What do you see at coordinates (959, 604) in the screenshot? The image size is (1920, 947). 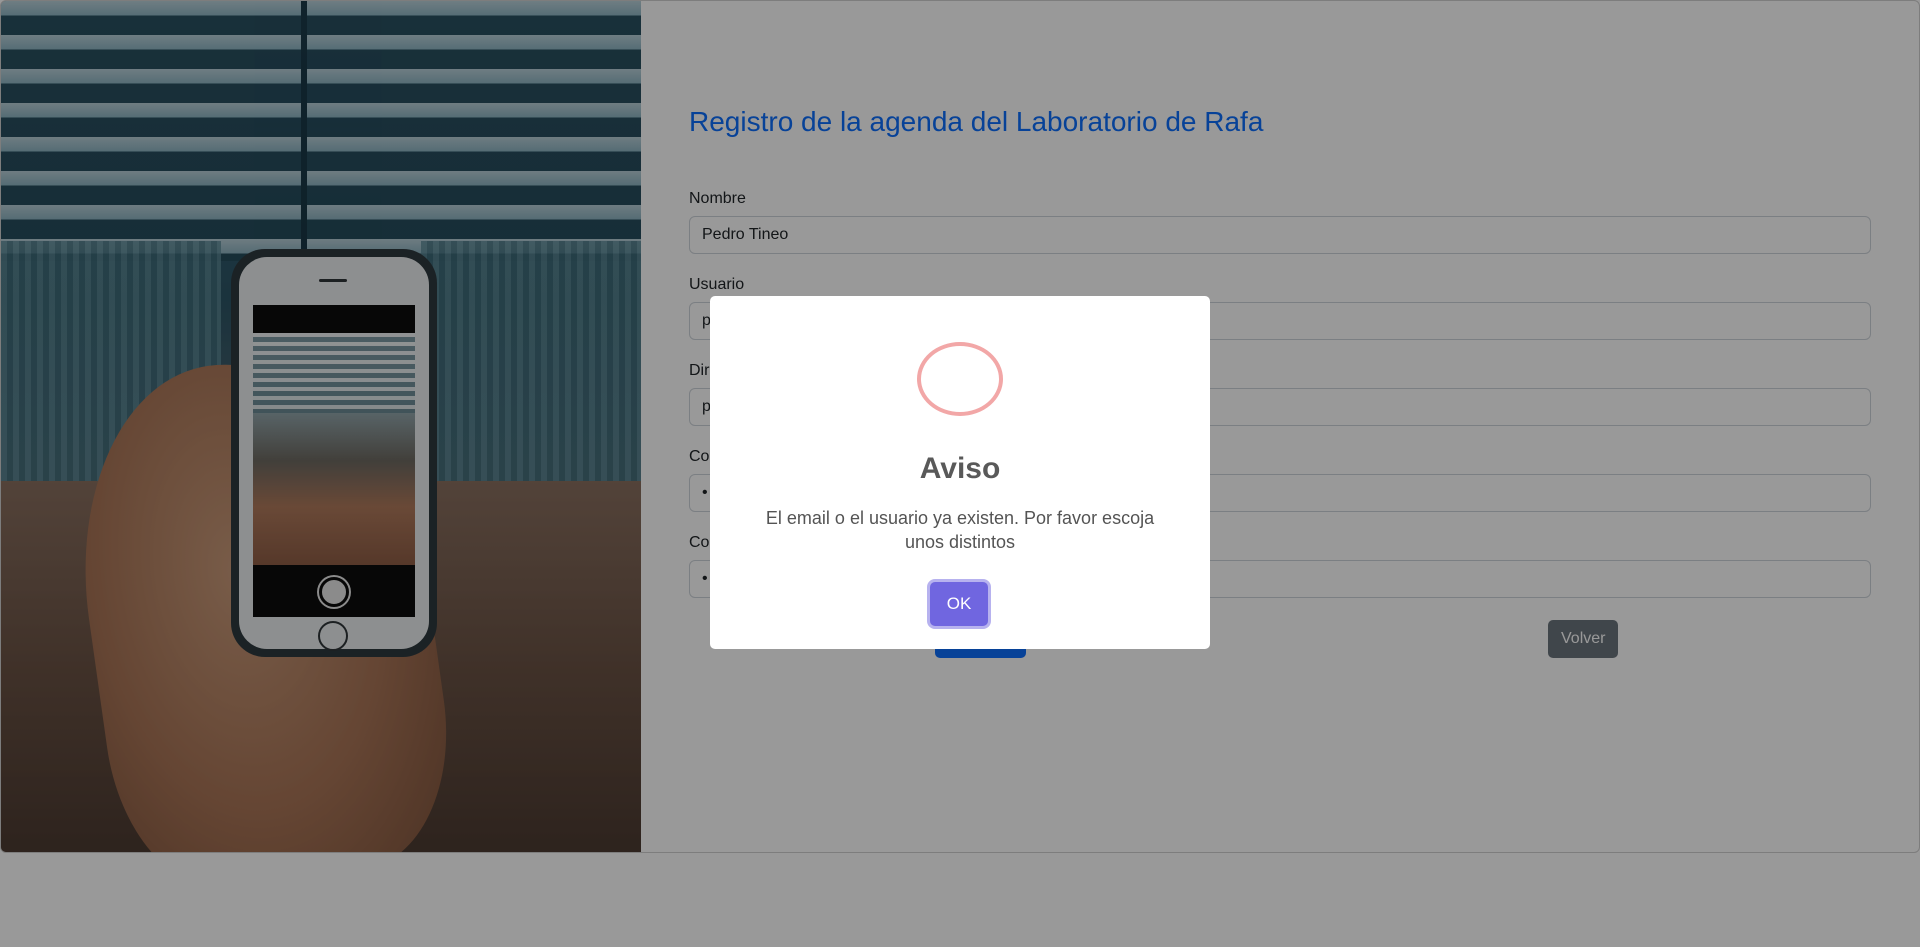 I see `ok-button: OK` at bounding box center [959, 604].